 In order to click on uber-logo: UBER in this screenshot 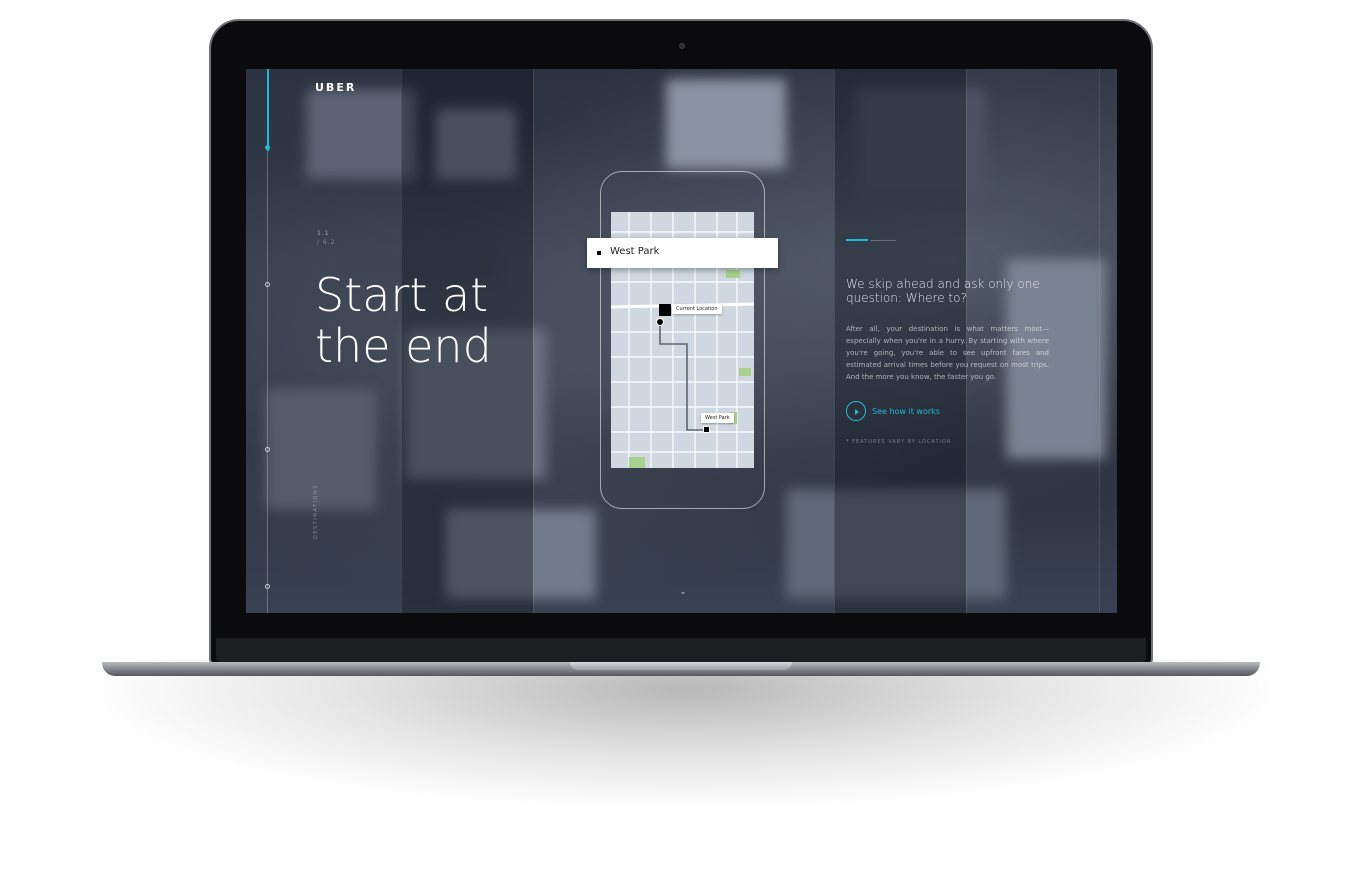, I will do `click(335, 87)`.